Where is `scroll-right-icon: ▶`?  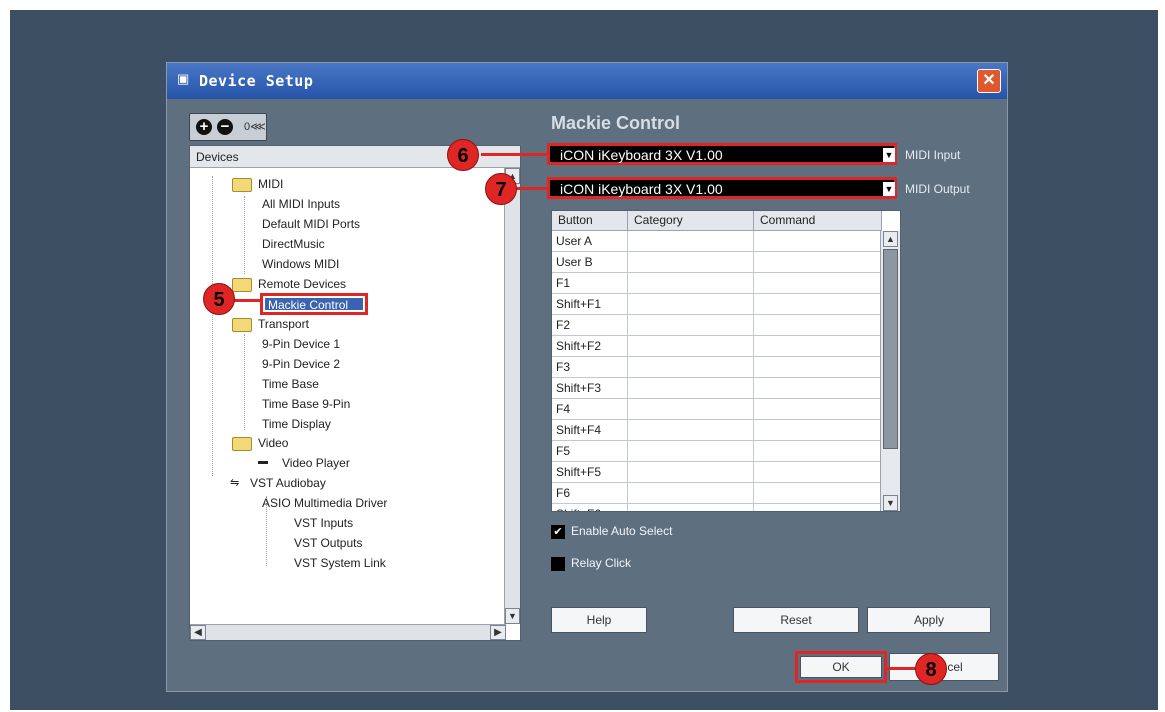
scroll-right-icon: ▶ is located at coordinates (498, 632).